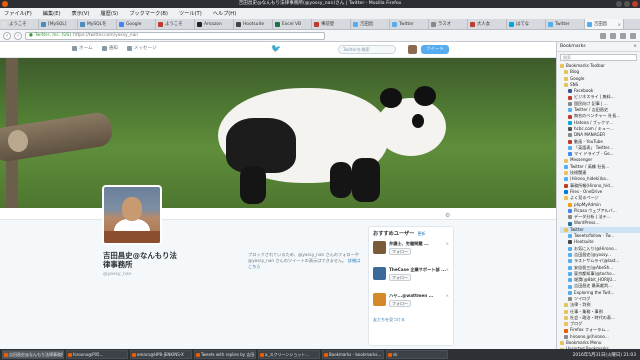  I want to click on nav-home: ホーム, so click(82, 48).